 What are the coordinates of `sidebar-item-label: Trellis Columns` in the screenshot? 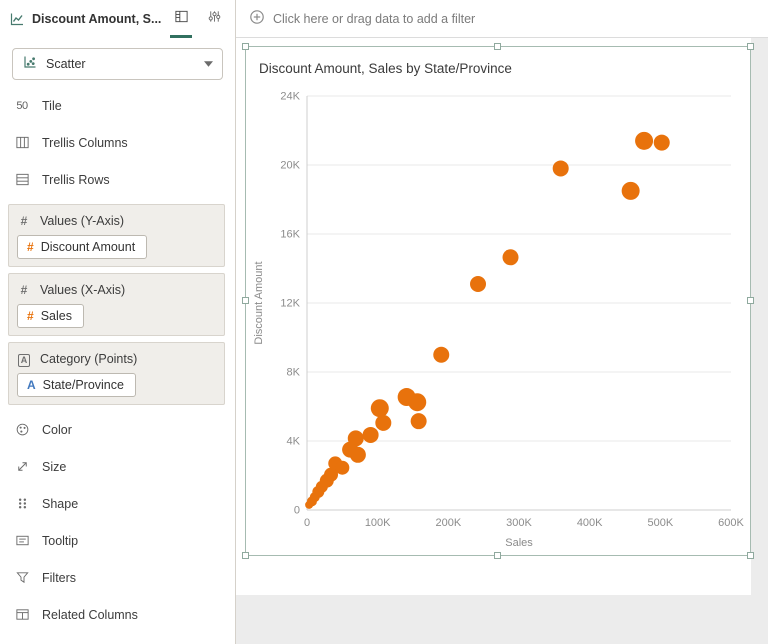 It's located at (85, 142).